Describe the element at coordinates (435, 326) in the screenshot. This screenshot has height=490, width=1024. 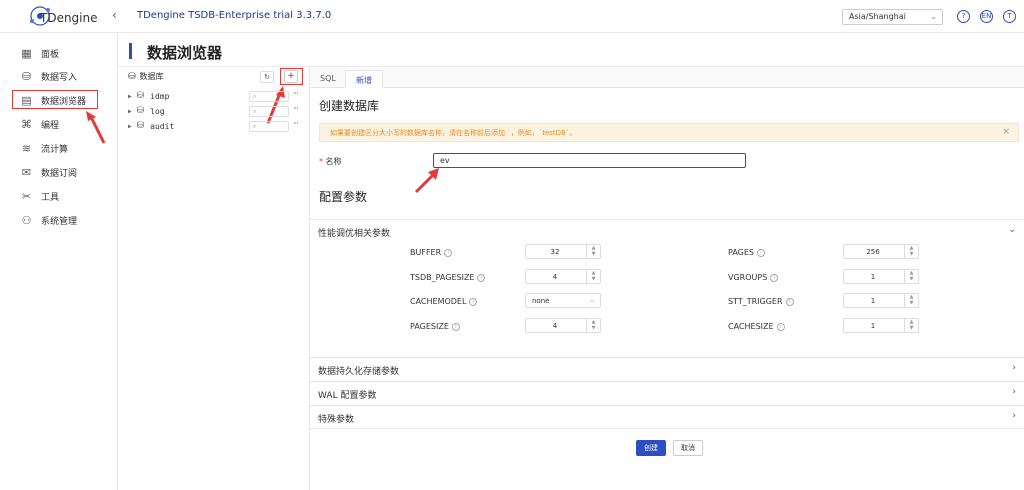
I see `param-label: PAGESIZE i` at that location.